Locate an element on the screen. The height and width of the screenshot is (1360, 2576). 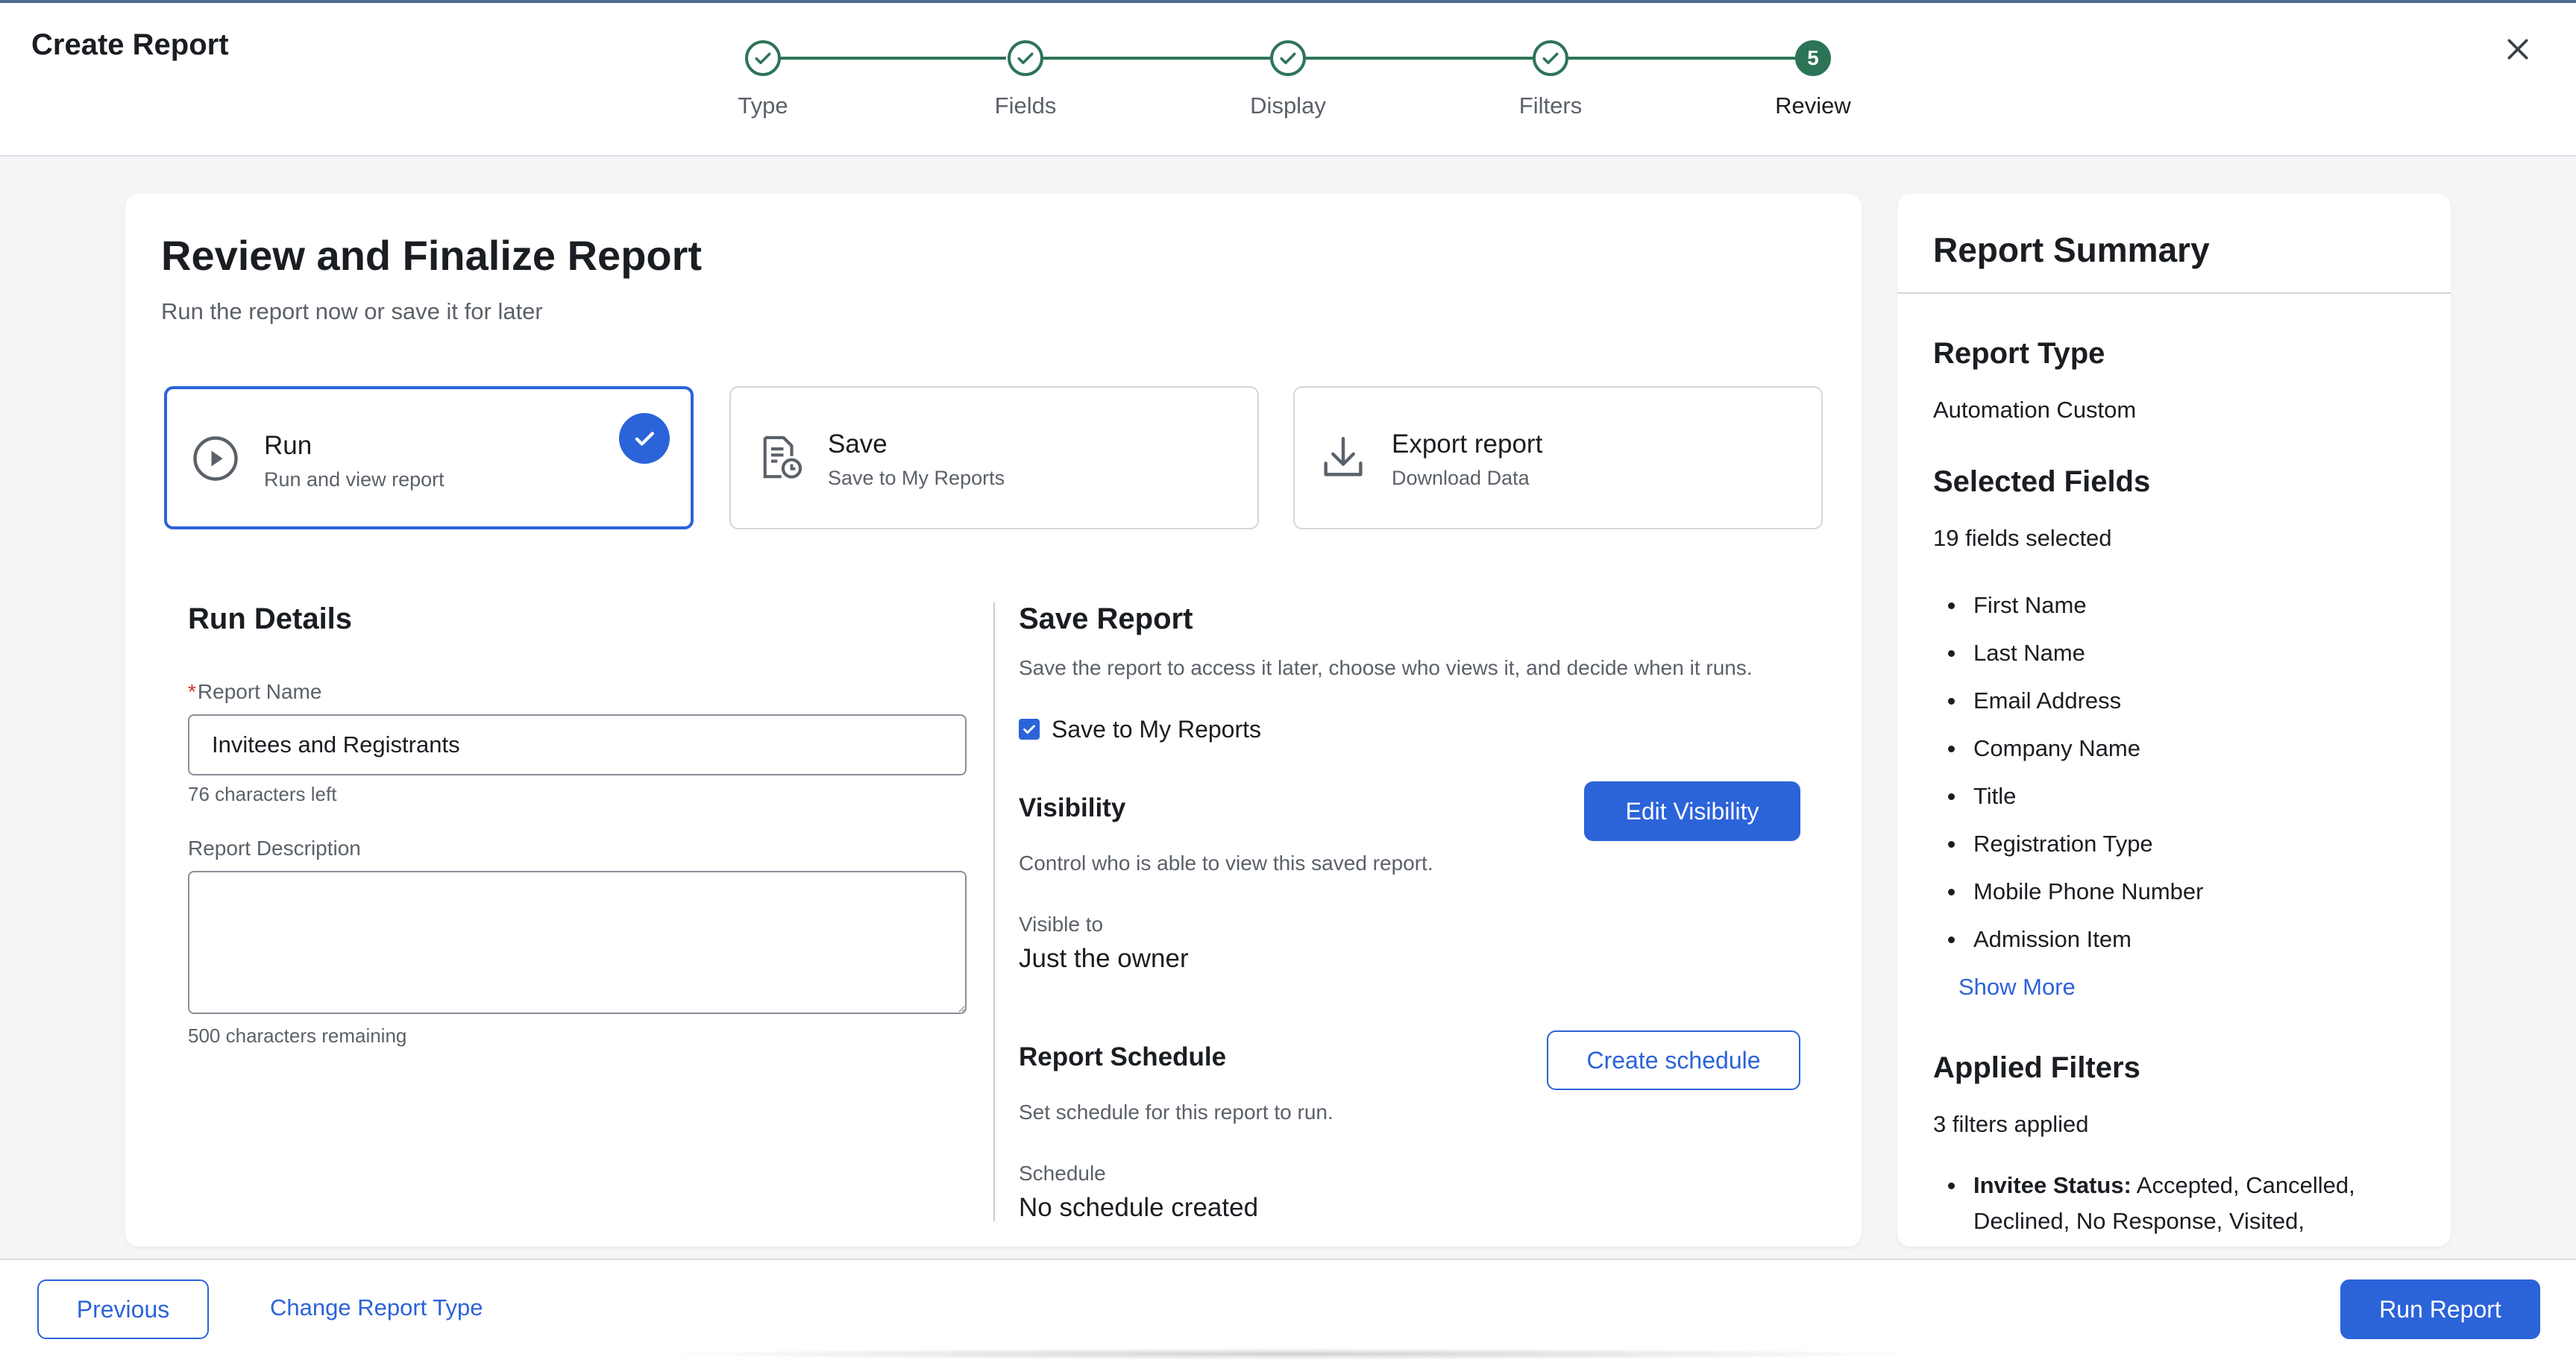
list-item: Company Name is located at coordinates (2184, 748).